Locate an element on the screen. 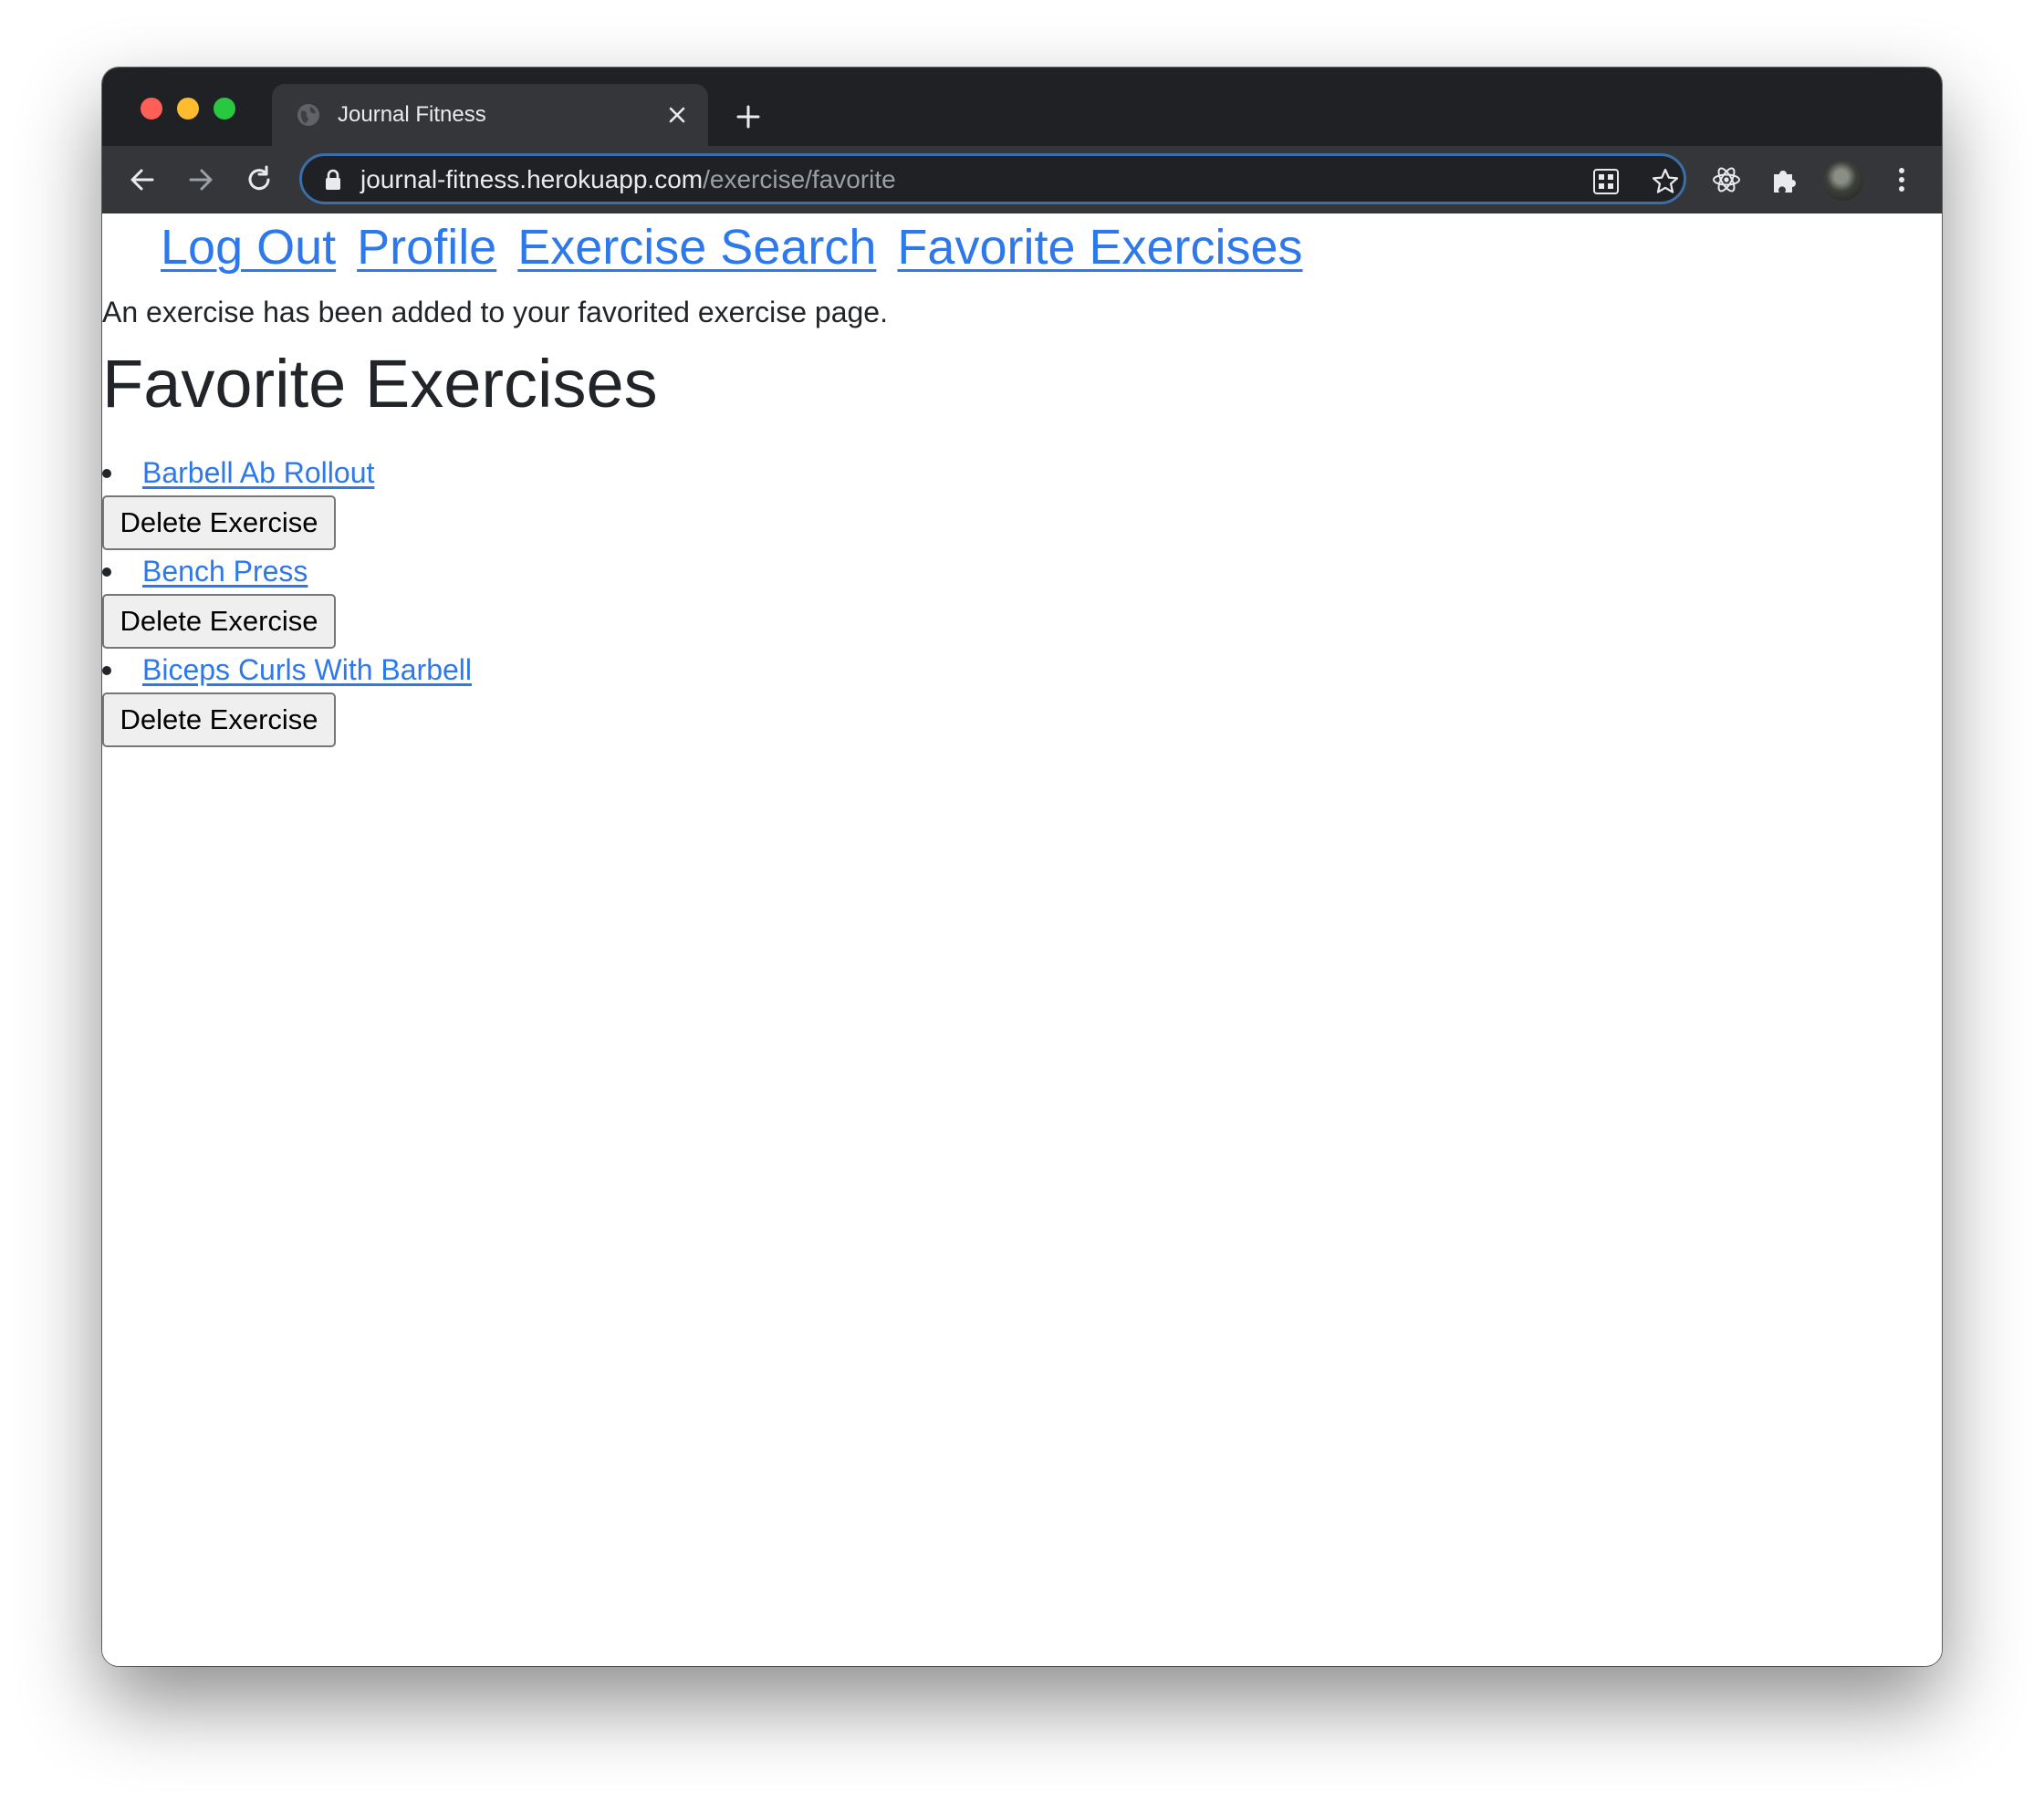 This screenshot has height=1801, width=2044. tab-title: Journal Fitness is located at coordinates (412, 114).